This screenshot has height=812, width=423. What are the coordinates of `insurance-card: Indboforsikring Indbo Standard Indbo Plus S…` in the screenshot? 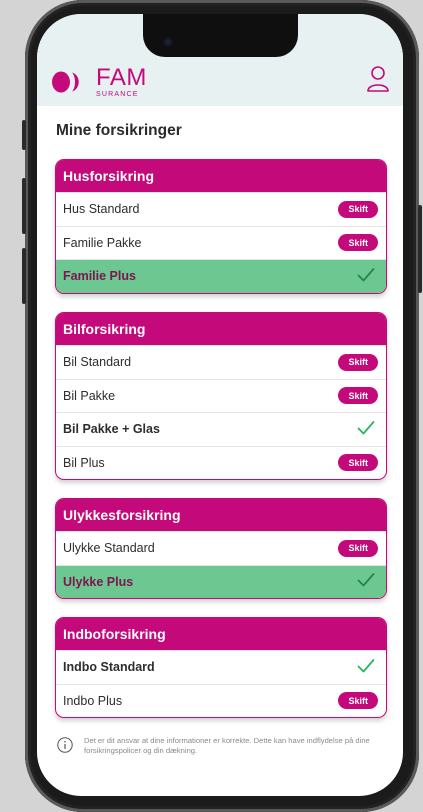 It's located at (221, 667).